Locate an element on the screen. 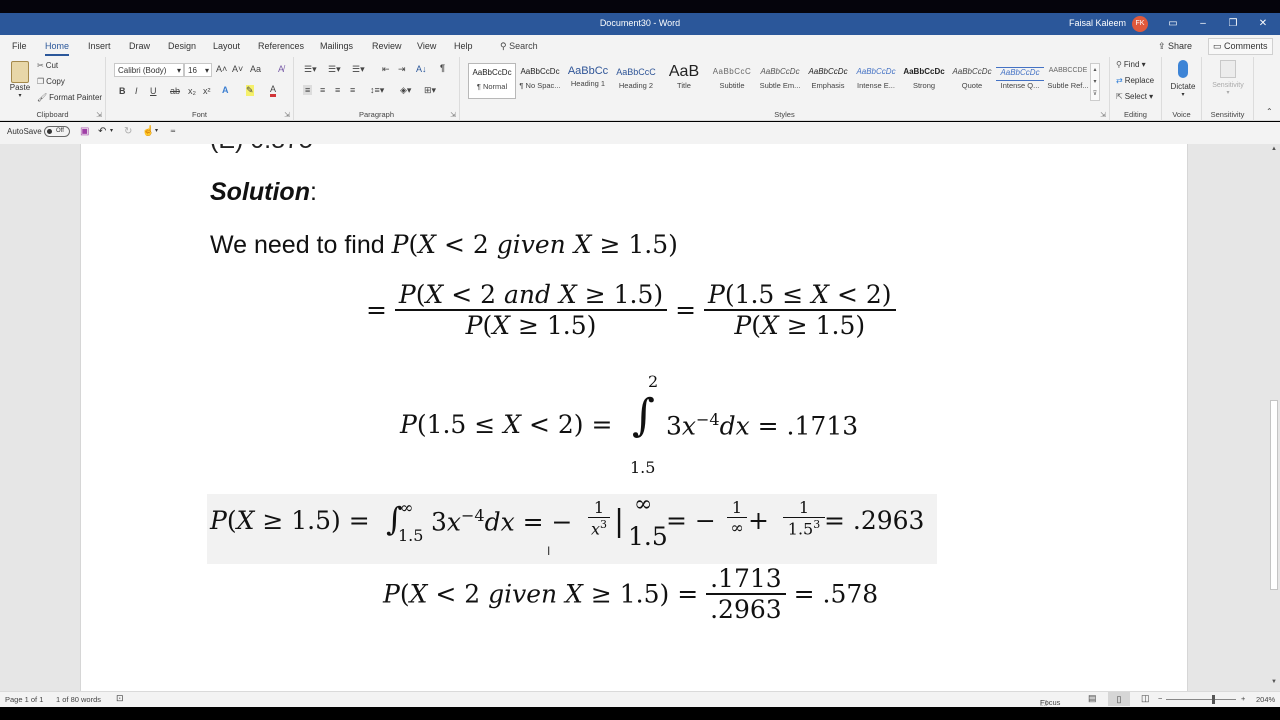 This screenshot has height=720, width=1280. font-color-icon: A is located at coordinates (273, 90).